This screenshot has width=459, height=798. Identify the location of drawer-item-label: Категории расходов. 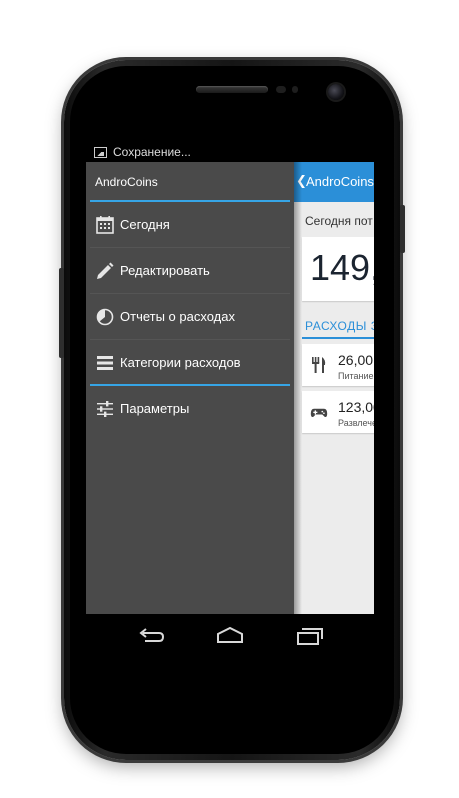
(180, 362).